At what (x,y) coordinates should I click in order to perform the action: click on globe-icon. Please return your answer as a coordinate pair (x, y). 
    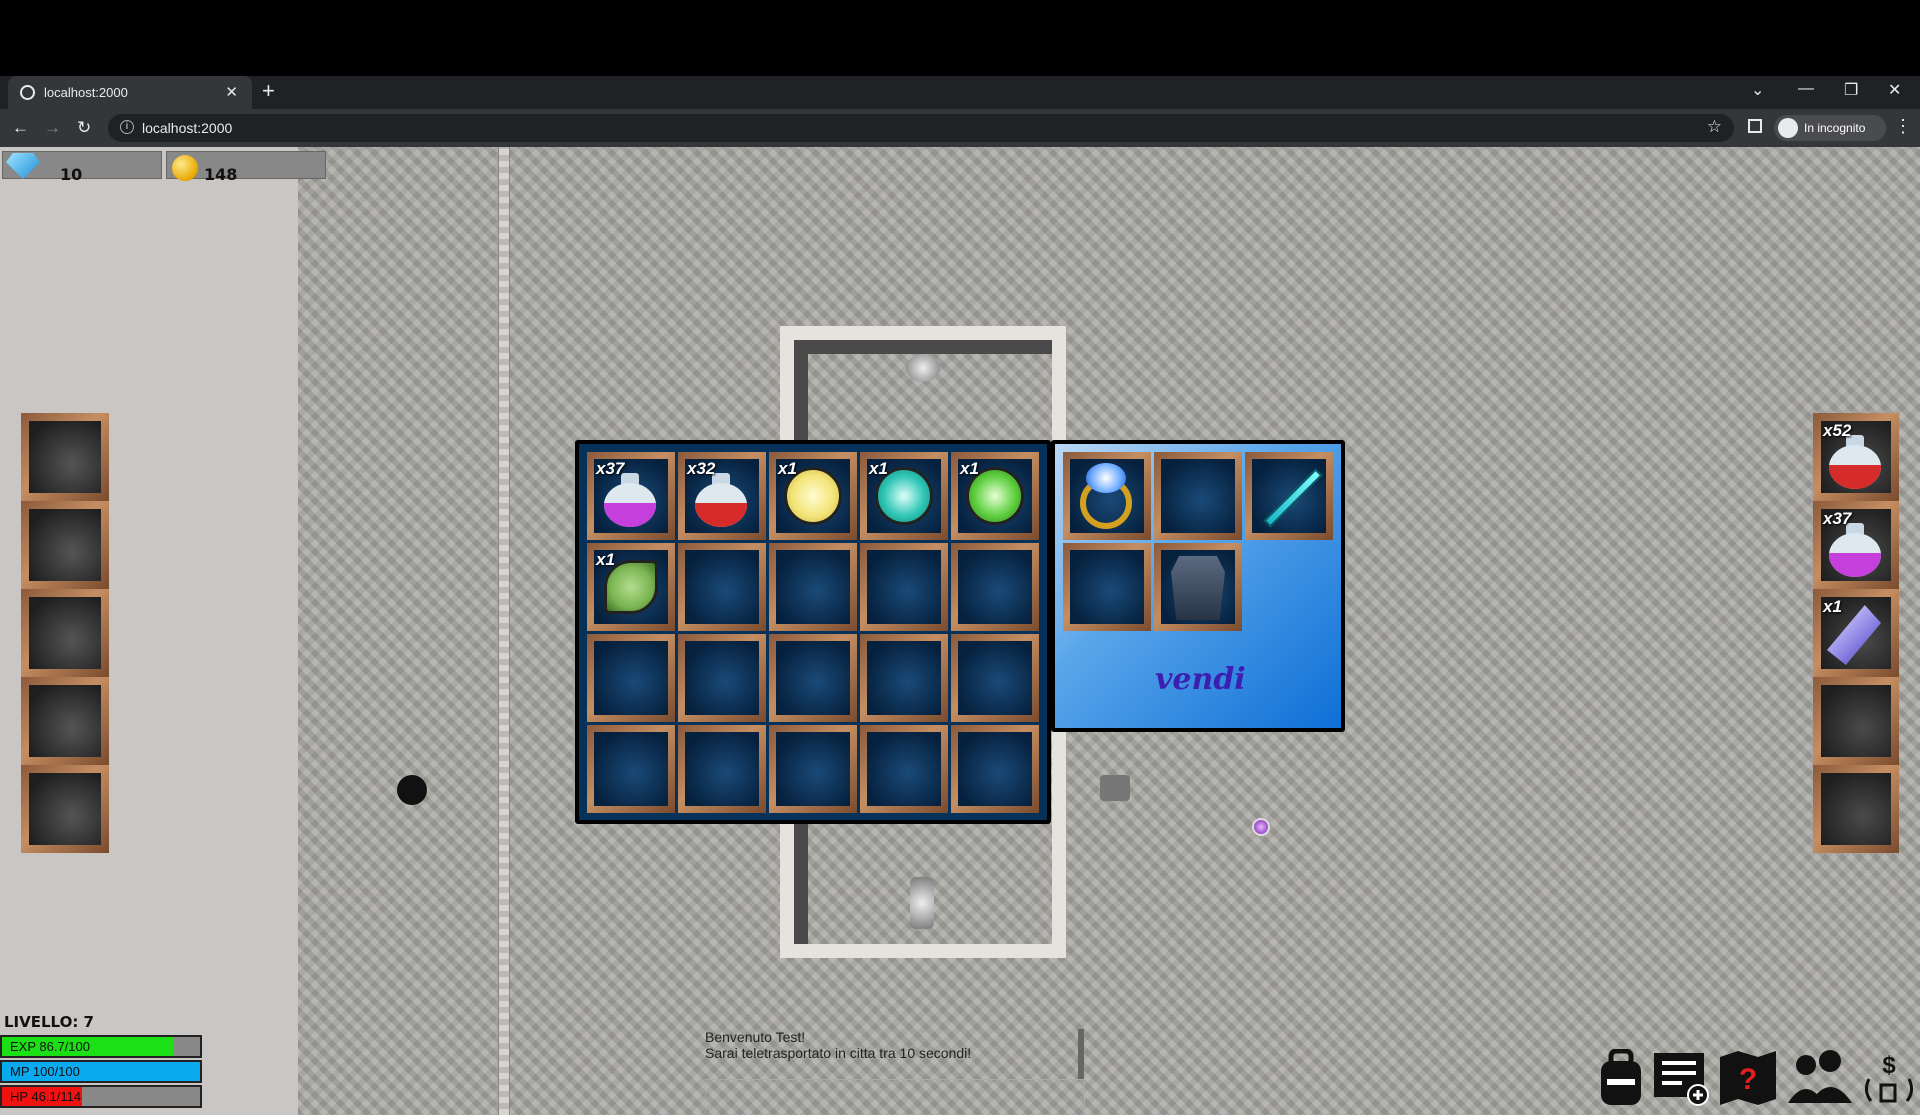
    Looking at the image, I should click on (27, 92).